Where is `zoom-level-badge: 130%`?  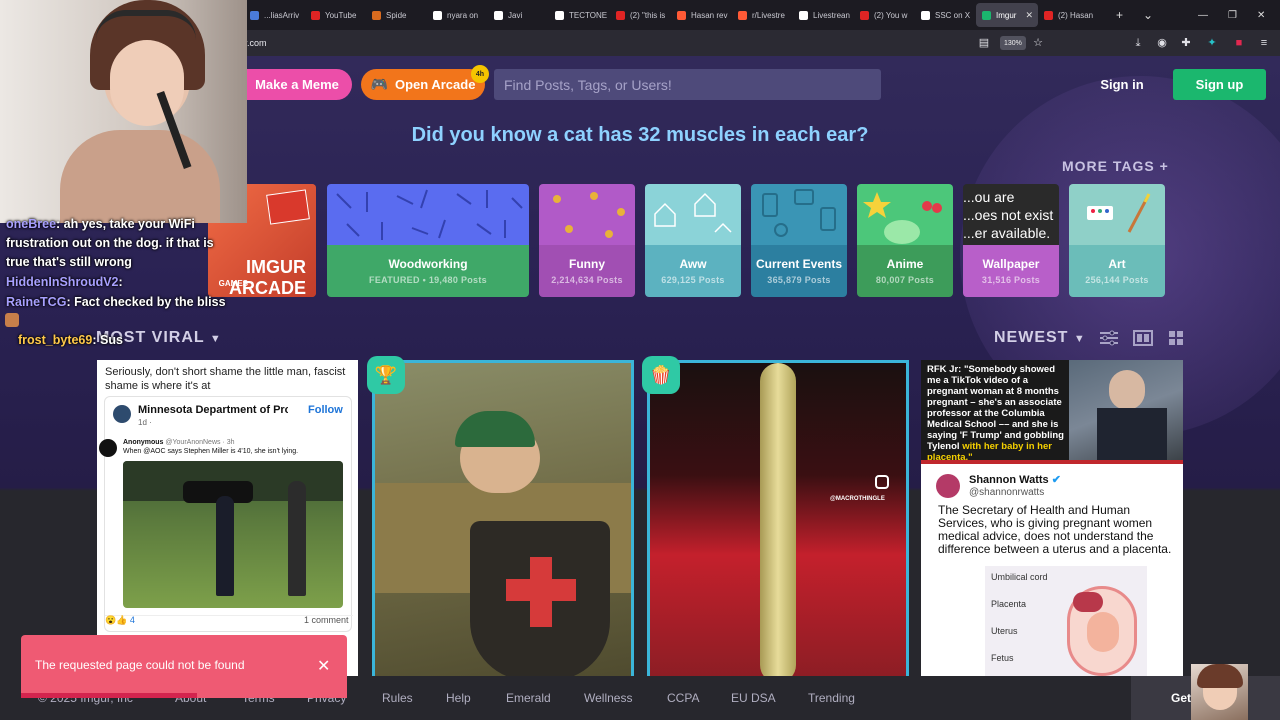
zoom-level-badge: 130% is located at coordinates (1013, 43).